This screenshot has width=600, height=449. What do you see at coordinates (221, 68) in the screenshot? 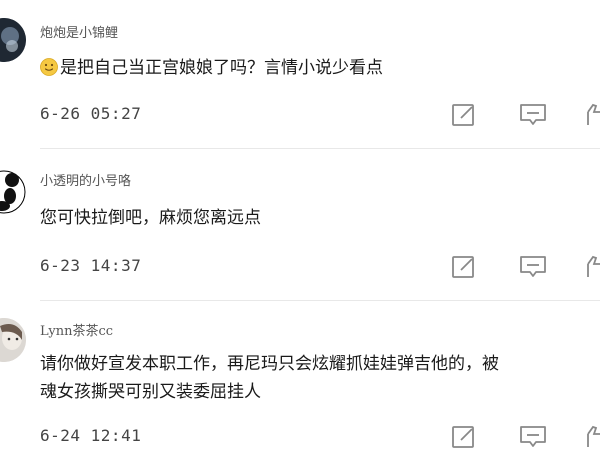
I see `comment-text-content: 是把自己当正宫娘娘了吗？言情小说少看点` at bounding box center [221, 68].